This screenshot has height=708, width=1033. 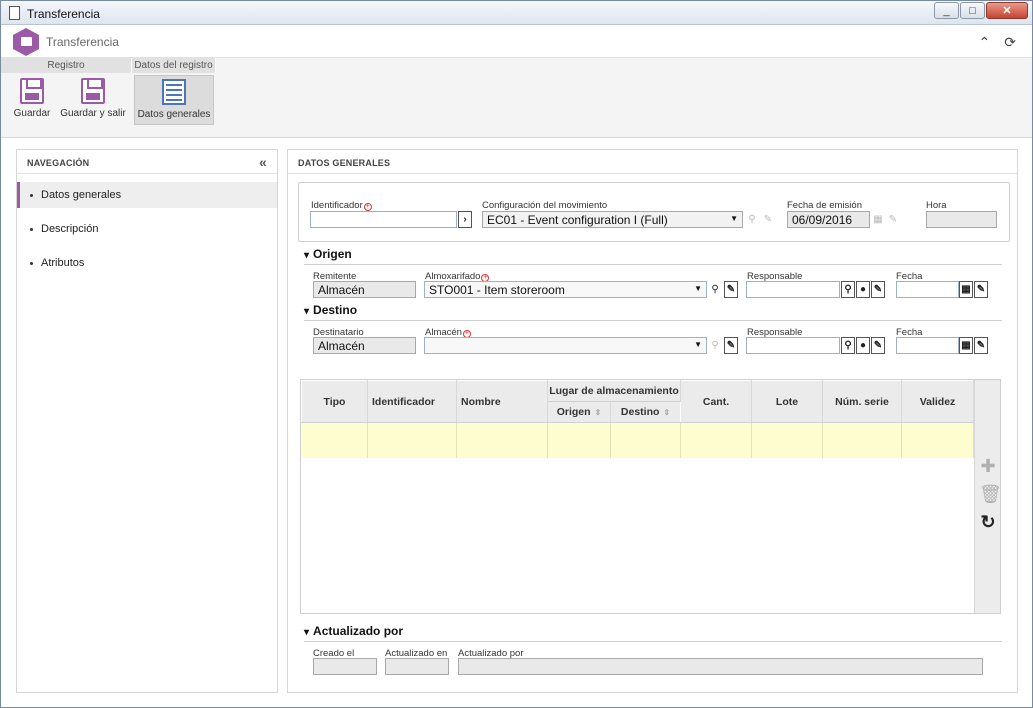 I want to click on destinatario-input: Almacén, so click(x=364, y=345).